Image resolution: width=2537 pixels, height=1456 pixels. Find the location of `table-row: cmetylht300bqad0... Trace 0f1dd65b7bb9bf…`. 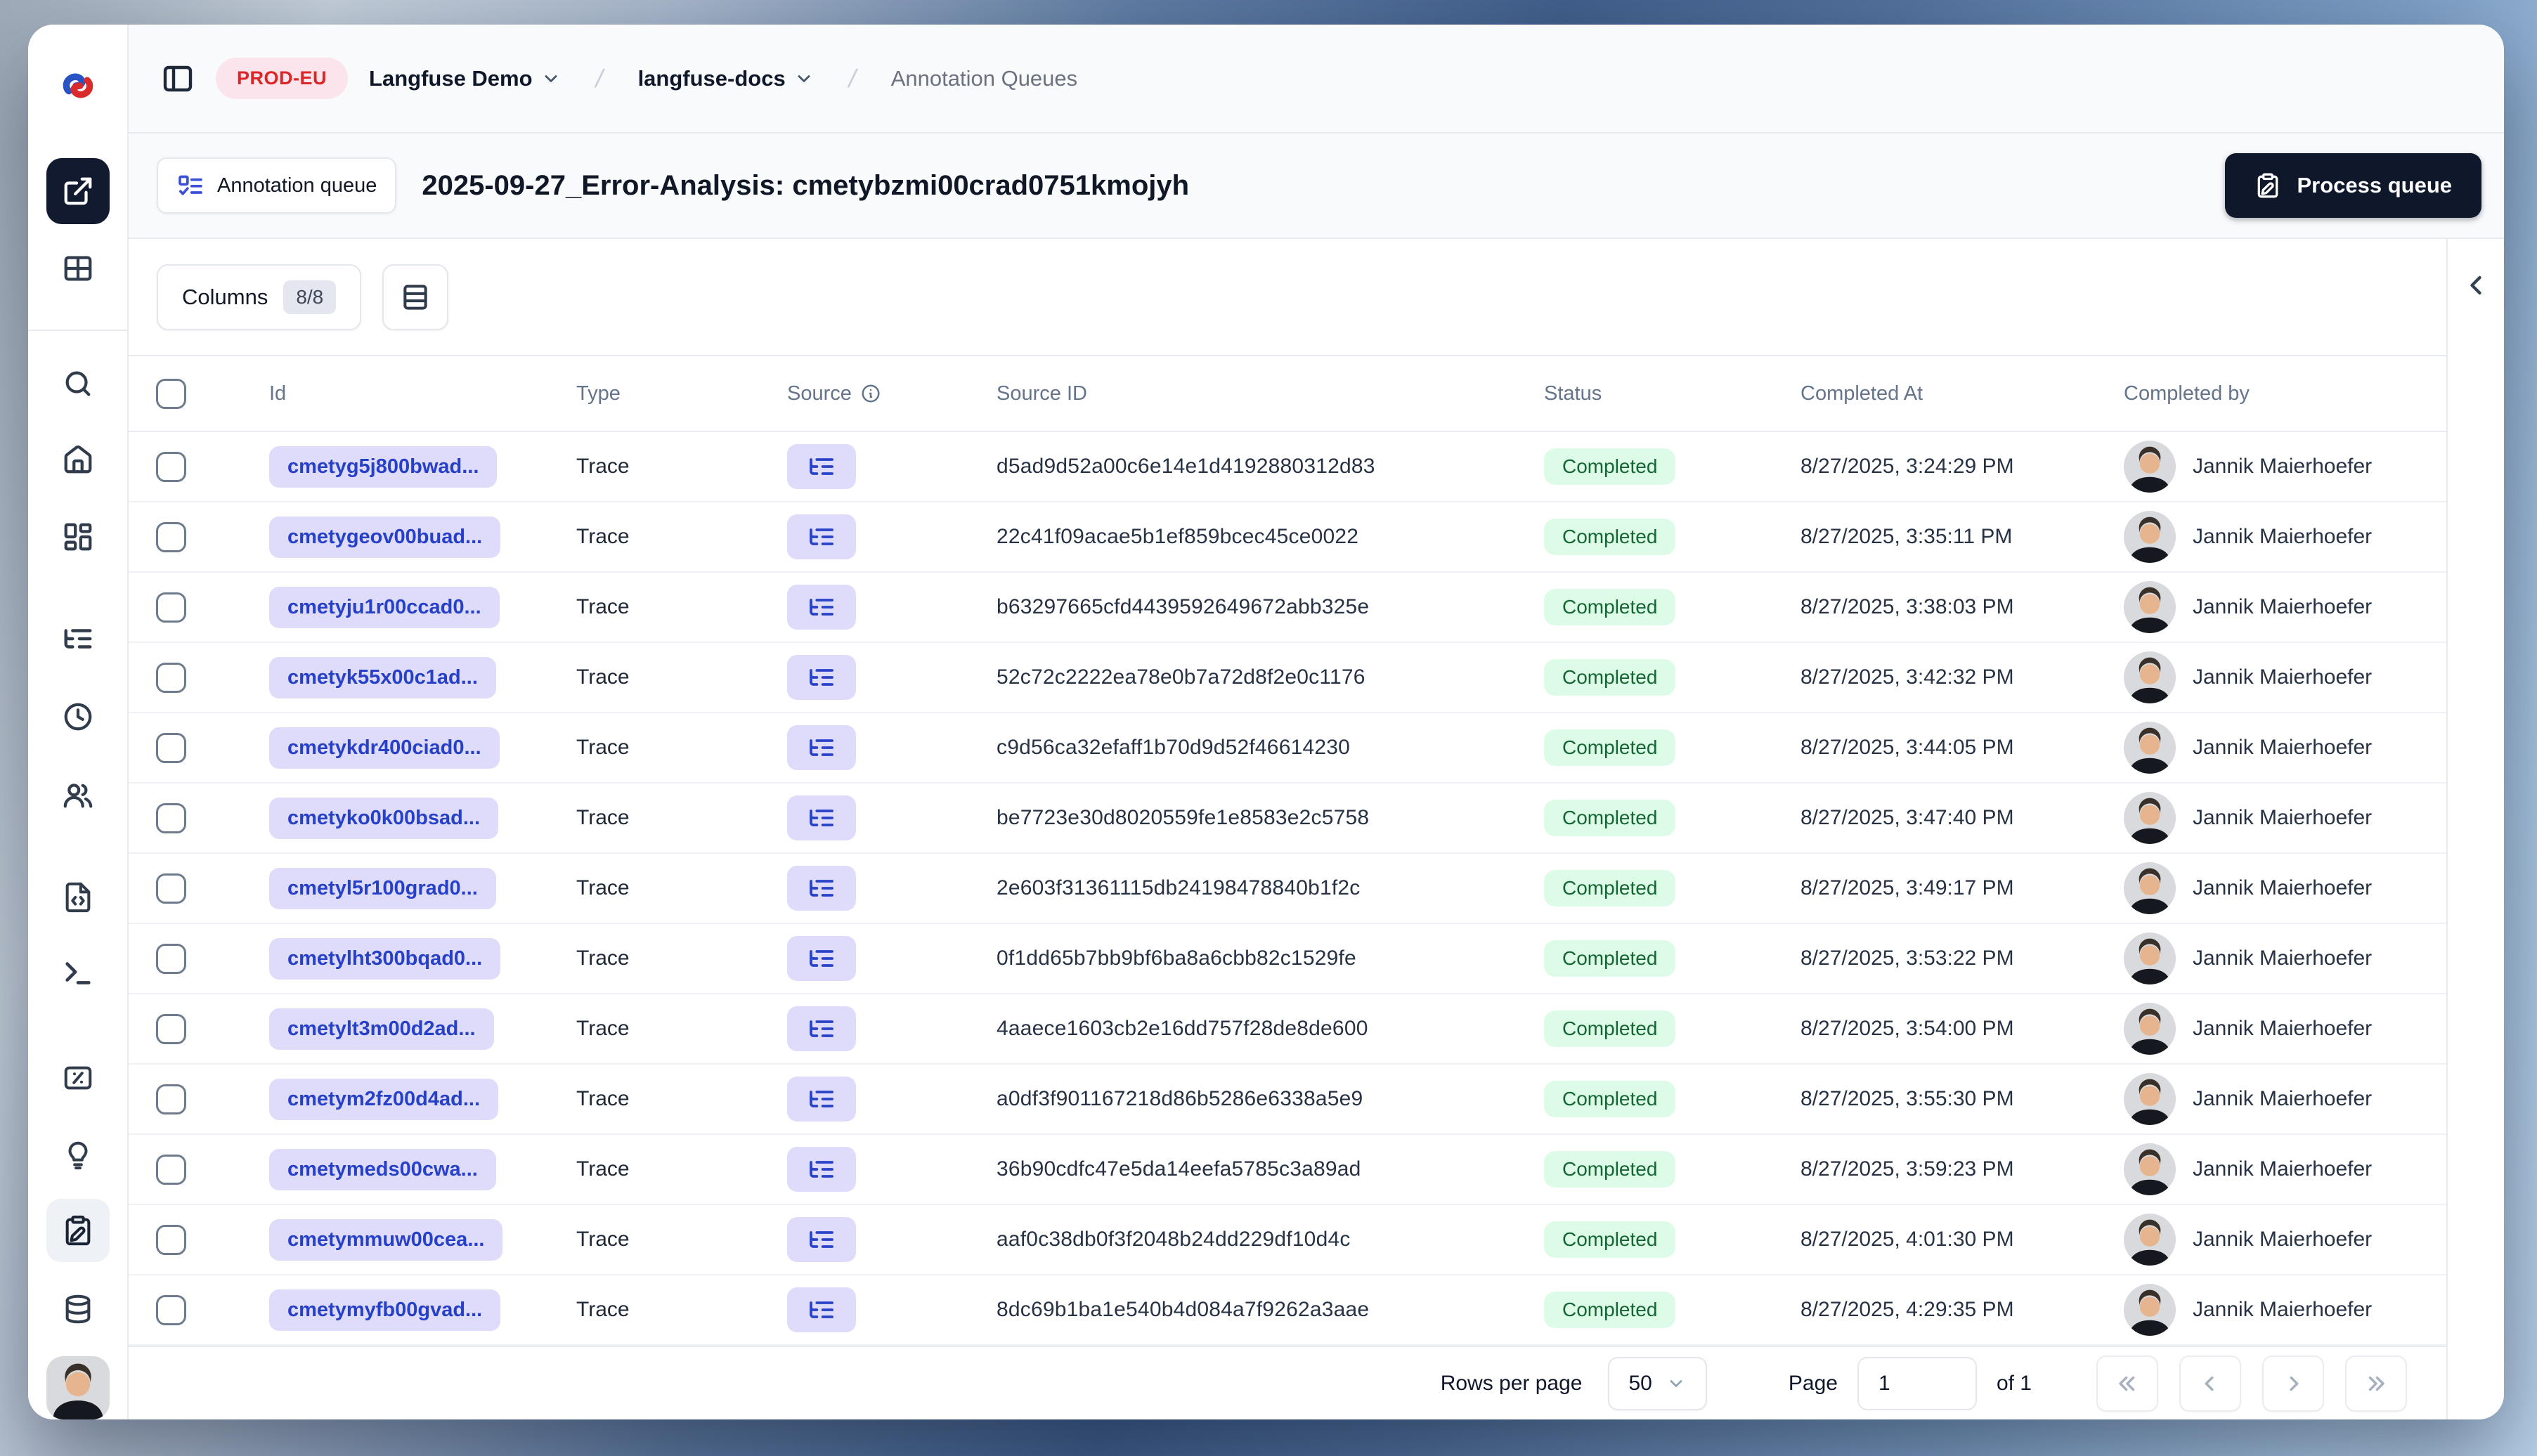

table-row: cmetylht300bqad0... Trace 0f1dd65b7bb9bf… is located at coordinates (1287, 959).